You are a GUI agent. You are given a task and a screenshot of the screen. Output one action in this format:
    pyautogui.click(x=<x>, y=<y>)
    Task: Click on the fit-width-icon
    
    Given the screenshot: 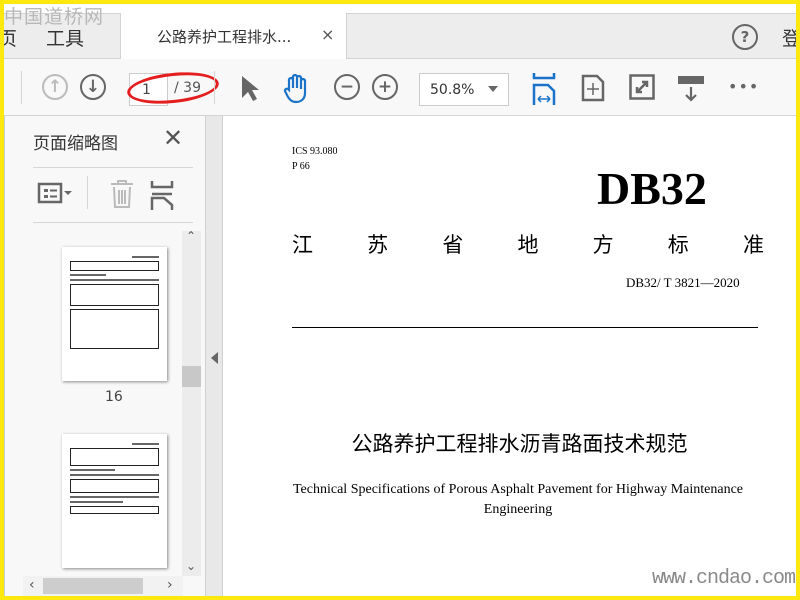 What is the action you would take?
    pyautogui.click(x=544, y=89)
    